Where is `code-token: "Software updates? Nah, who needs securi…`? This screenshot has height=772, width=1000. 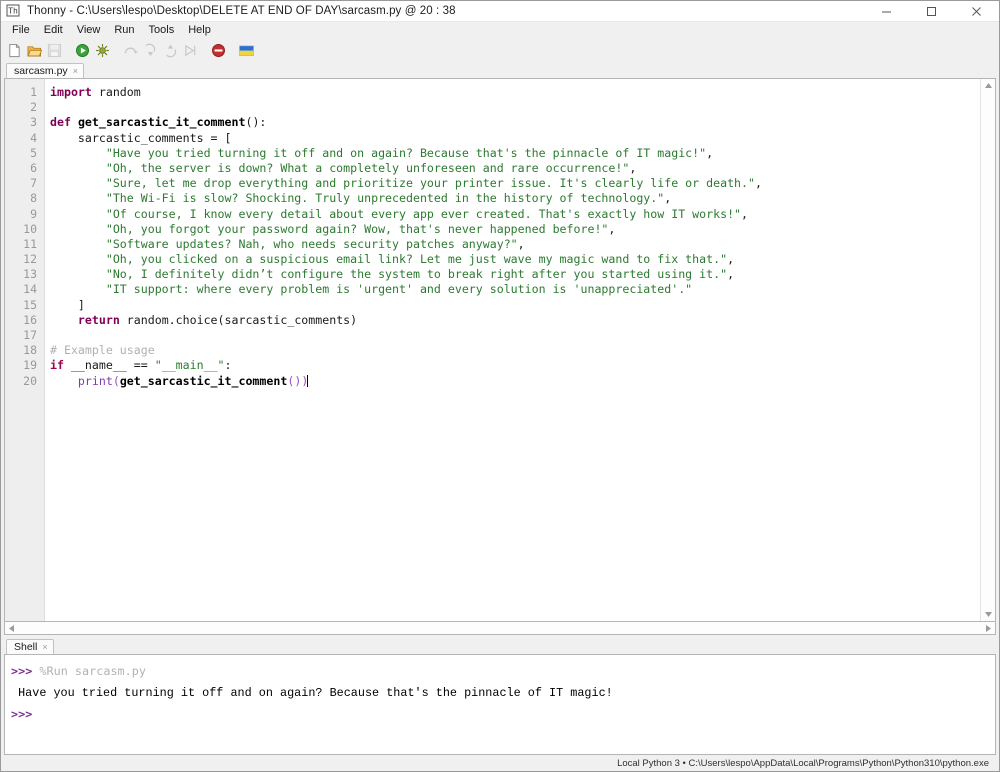
code-token: "Software updates? Nah, who needs securi… is located at coordinates (311, 243).